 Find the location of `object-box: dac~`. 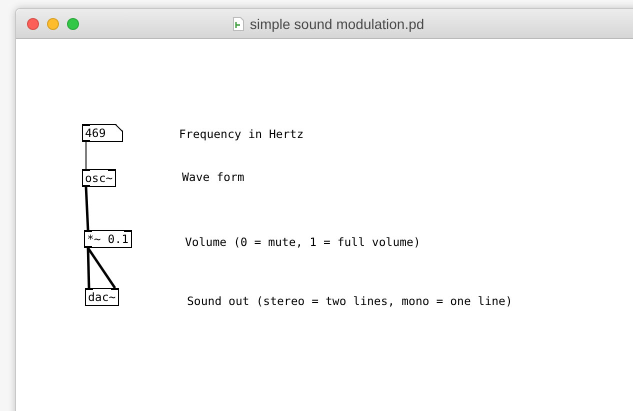

object-box: dac~ is located at coordinates (102, 297).